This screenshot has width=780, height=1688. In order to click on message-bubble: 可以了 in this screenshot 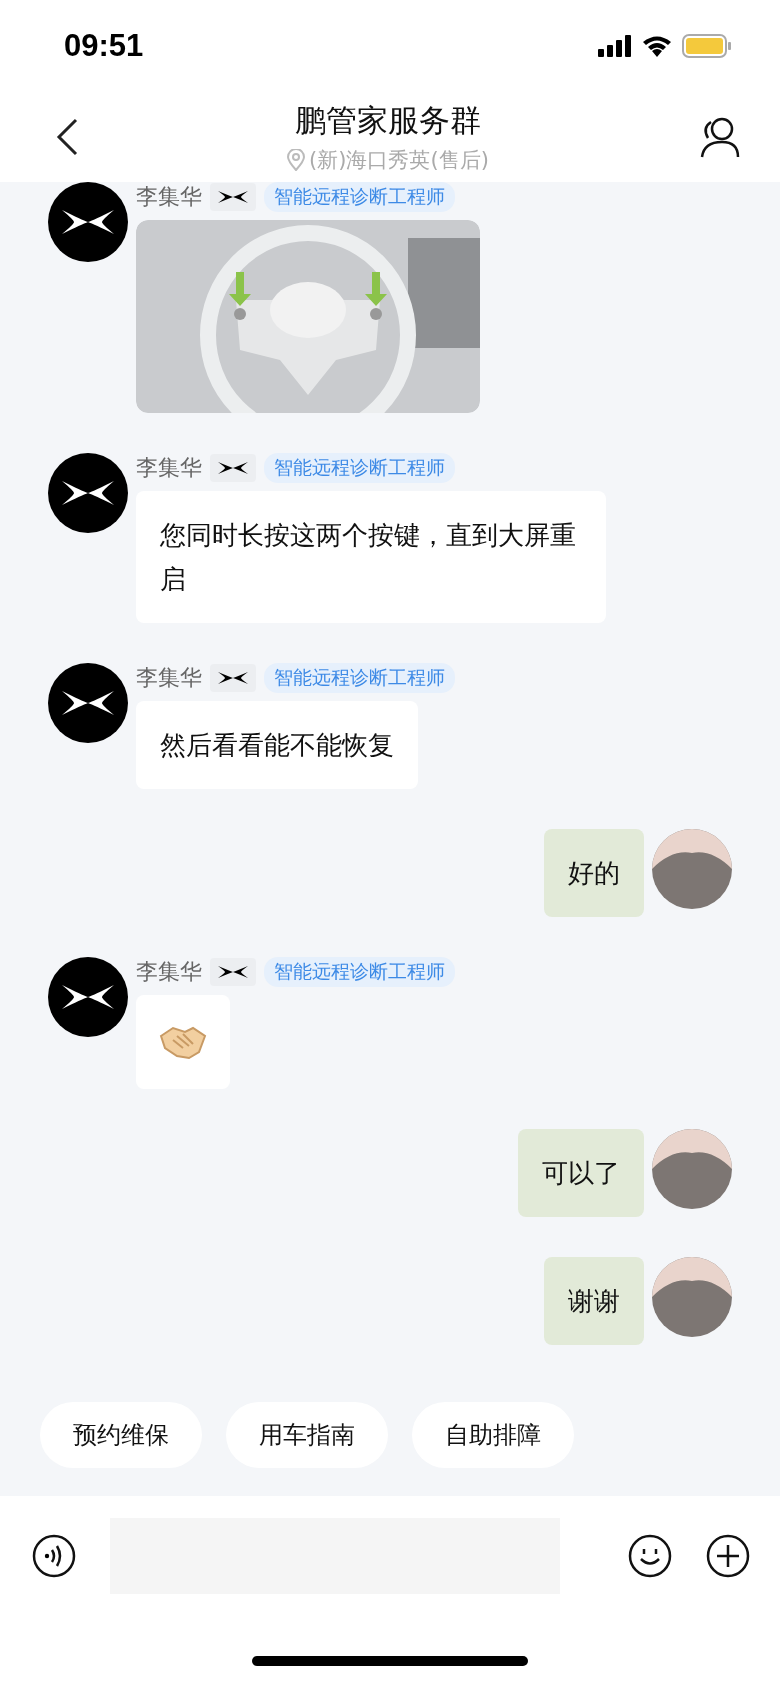, I will do `click(581, 1173)`.